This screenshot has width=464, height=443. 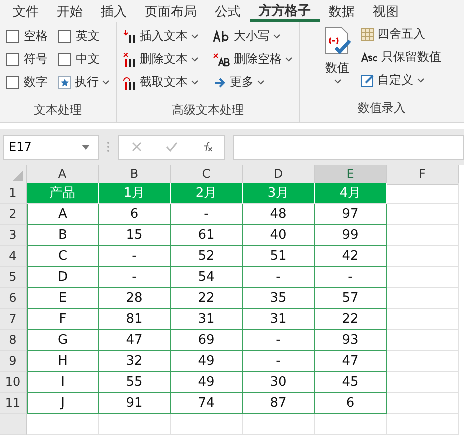 What do you see at coordinates (220, 83) in the screenshot?
I see `arrow-icon` at bounding box center [220, 83].